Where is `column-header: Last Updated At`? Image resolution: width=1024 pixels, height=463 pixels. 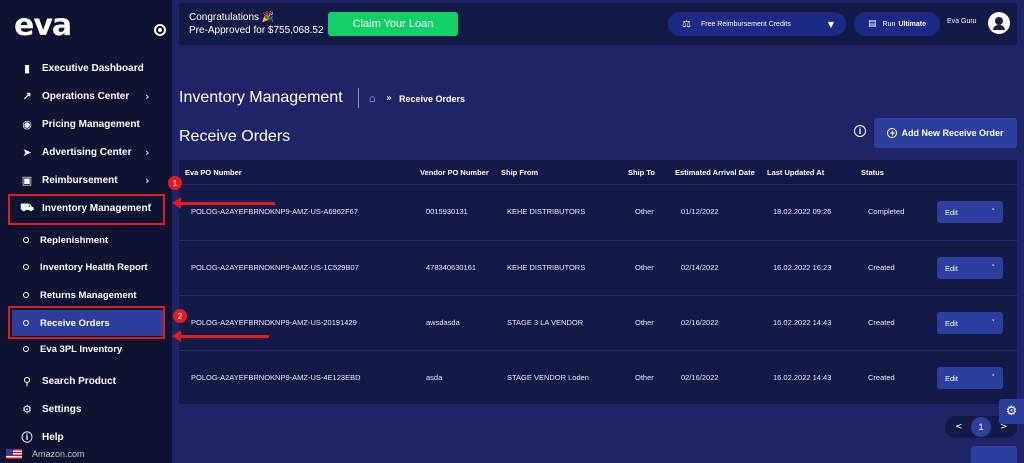 column-header: Last Updated At is located at coordinates (795, 172).